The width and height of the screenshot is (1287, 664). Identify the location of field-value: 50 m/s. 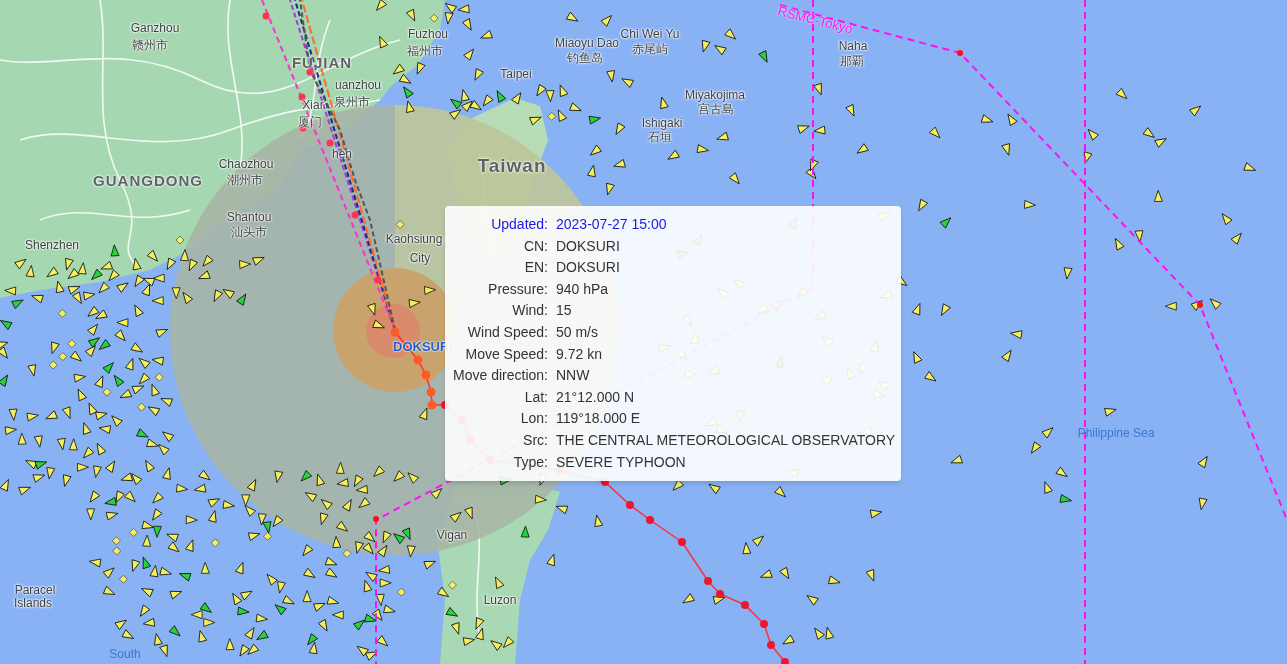
(577, 332).